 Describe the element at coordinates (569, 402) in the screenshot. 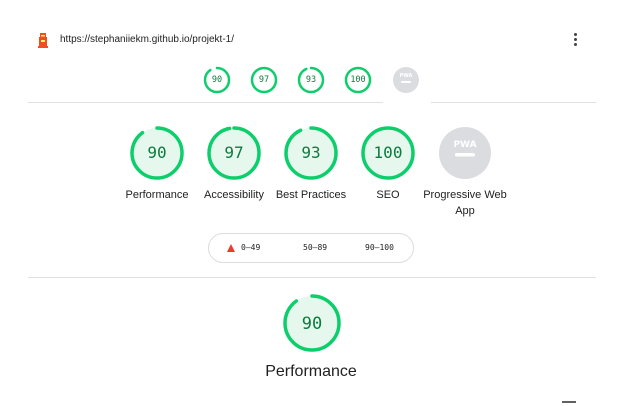

I see `view-toggle-peek` at that location.